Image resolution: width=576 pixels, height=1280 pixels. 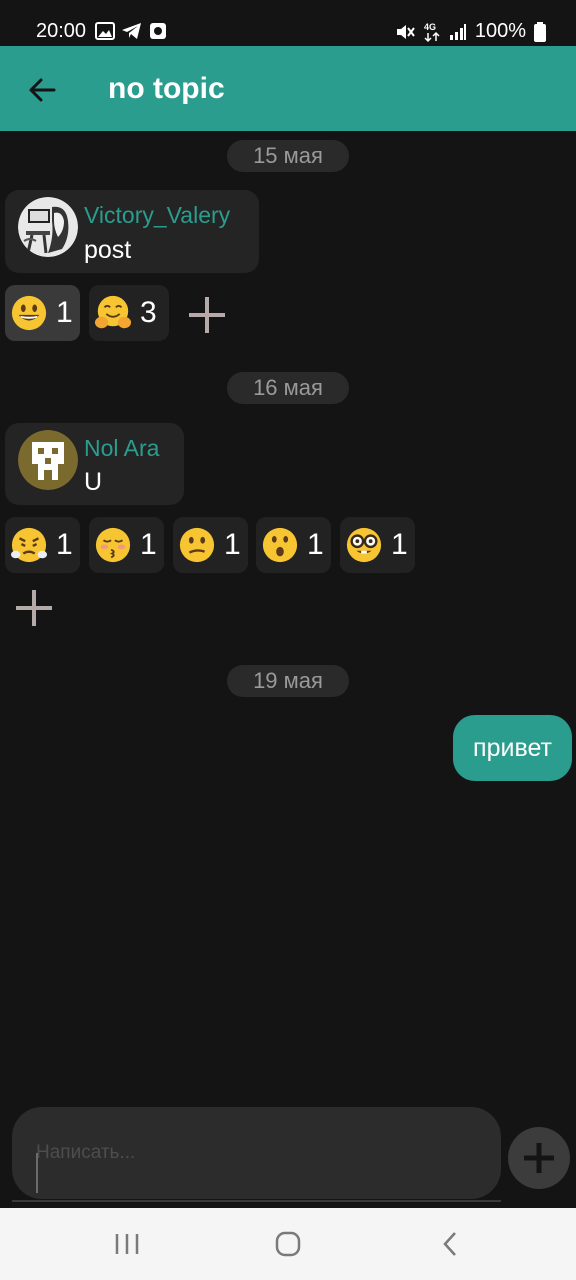 What do you see at coordinates (158, 31) in the screenshot?
I see `app-notification-icon` at bounding box center [158, 31].